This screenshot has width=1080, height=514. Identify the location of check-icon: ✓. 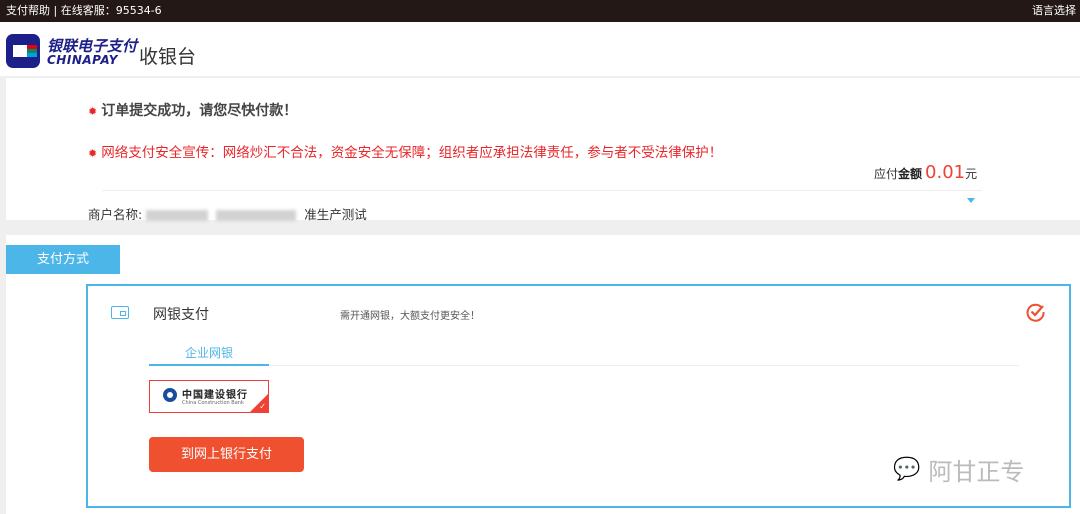
(262, 406).